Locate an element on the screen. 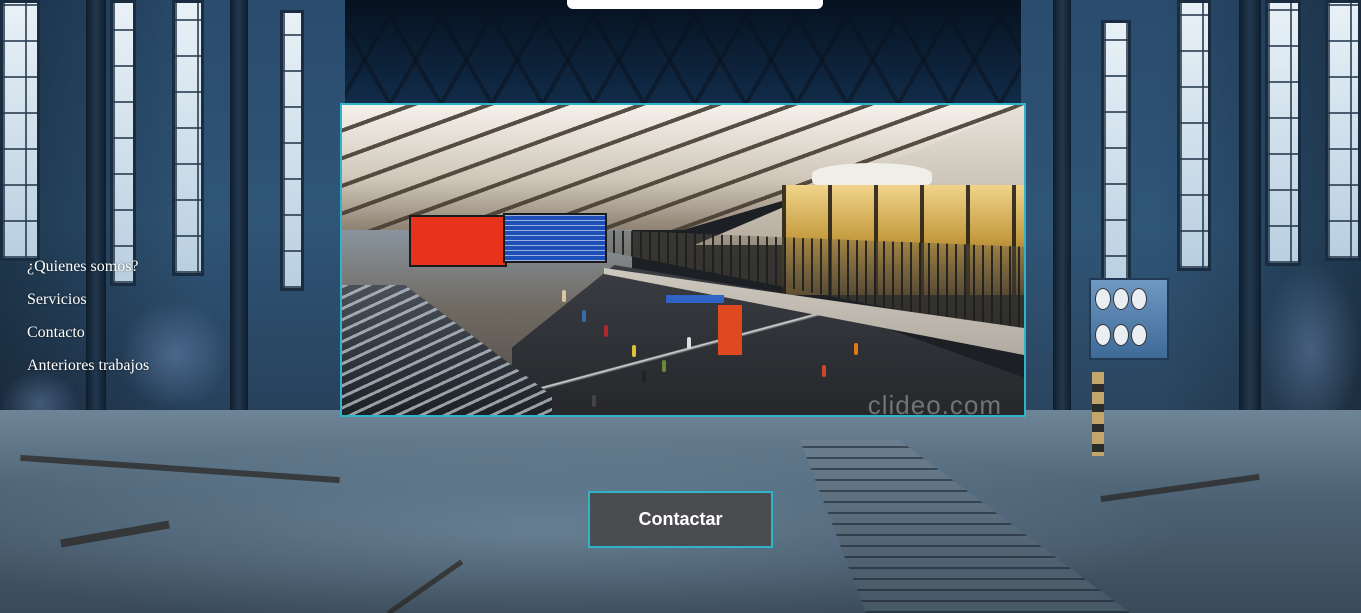 The width and height of the screenshot is (1361, 613). nav-item-contacto: Contacto is located at coordinates (88, 339).